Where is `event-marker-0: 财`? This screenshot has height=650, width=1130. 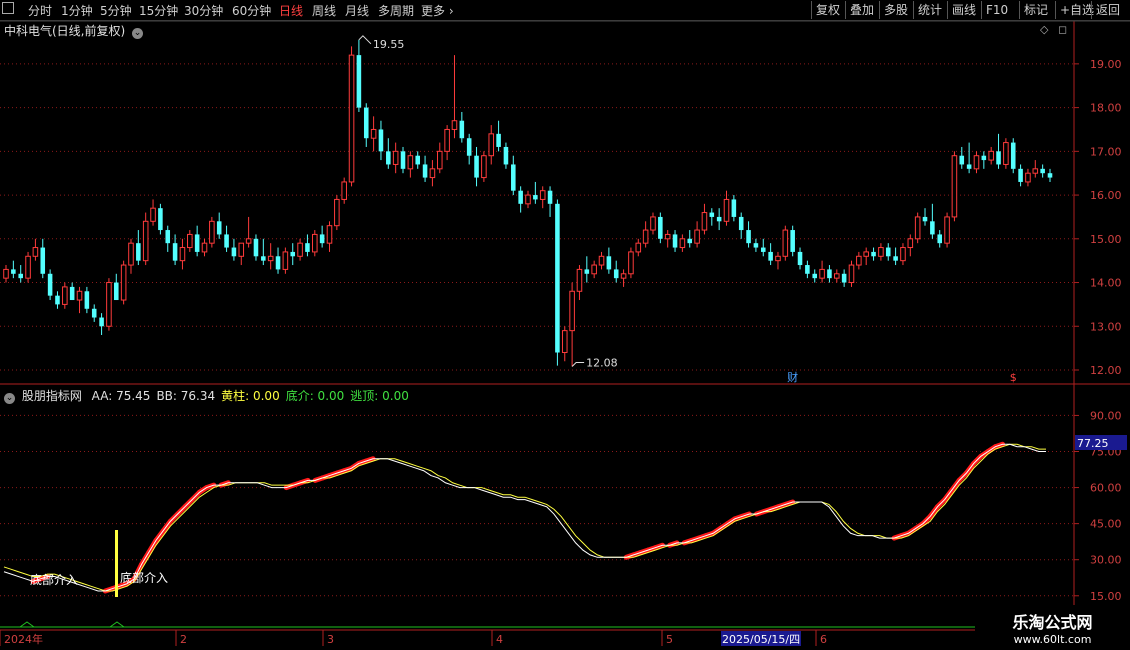
event-marker-0: 财 is located at coordinates (792, 377).